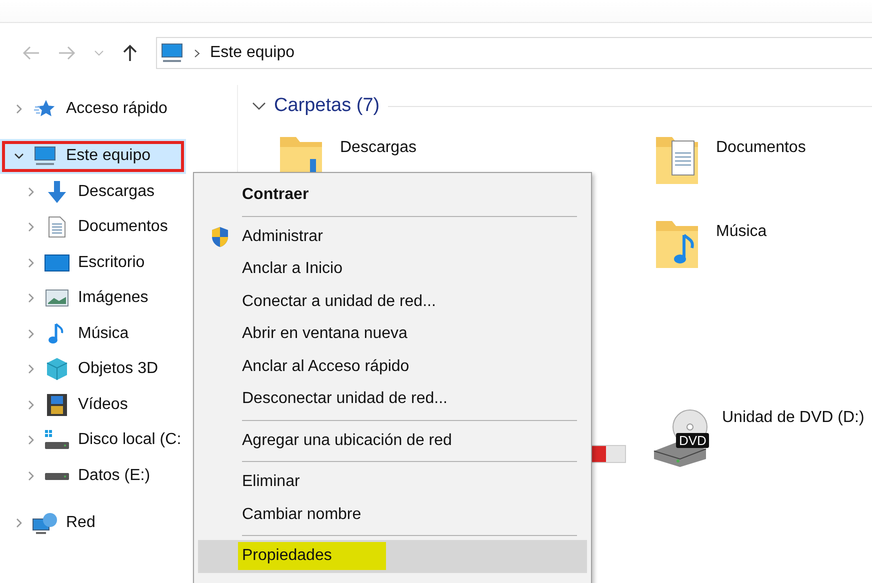 This screenshot has height=583, width=872. Describe the element at coordinates (57, 298) in the screenshot. I see `picture-icon` at that location.